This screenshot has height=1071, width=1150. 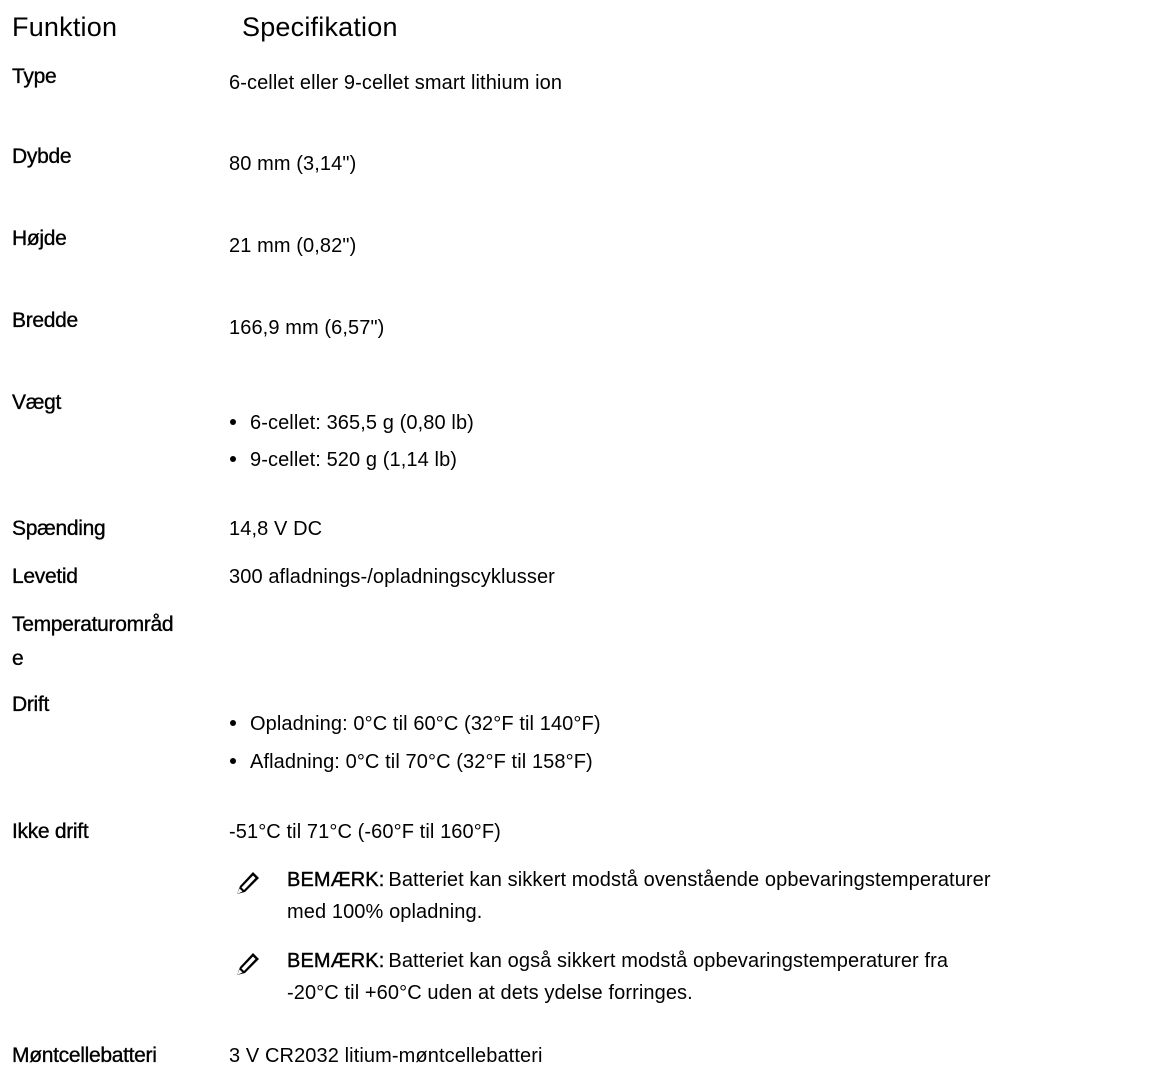 I want to click on list-item: Opladning: 0°C til 60°C (32°F til 140°F), so click(x=415, y=724).